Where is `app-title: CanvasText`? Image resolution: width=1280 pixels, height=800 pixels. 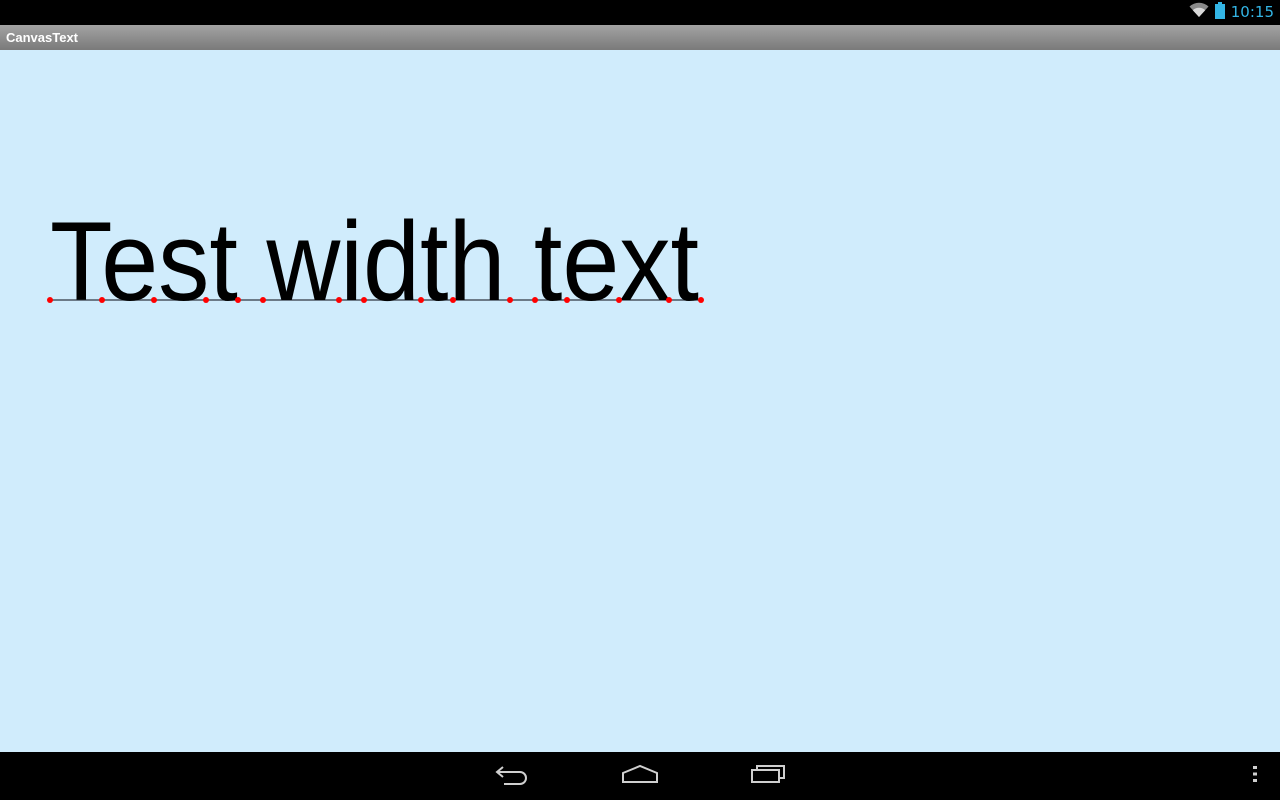 app-title: CanvasText is located at coordinates (42, 37).